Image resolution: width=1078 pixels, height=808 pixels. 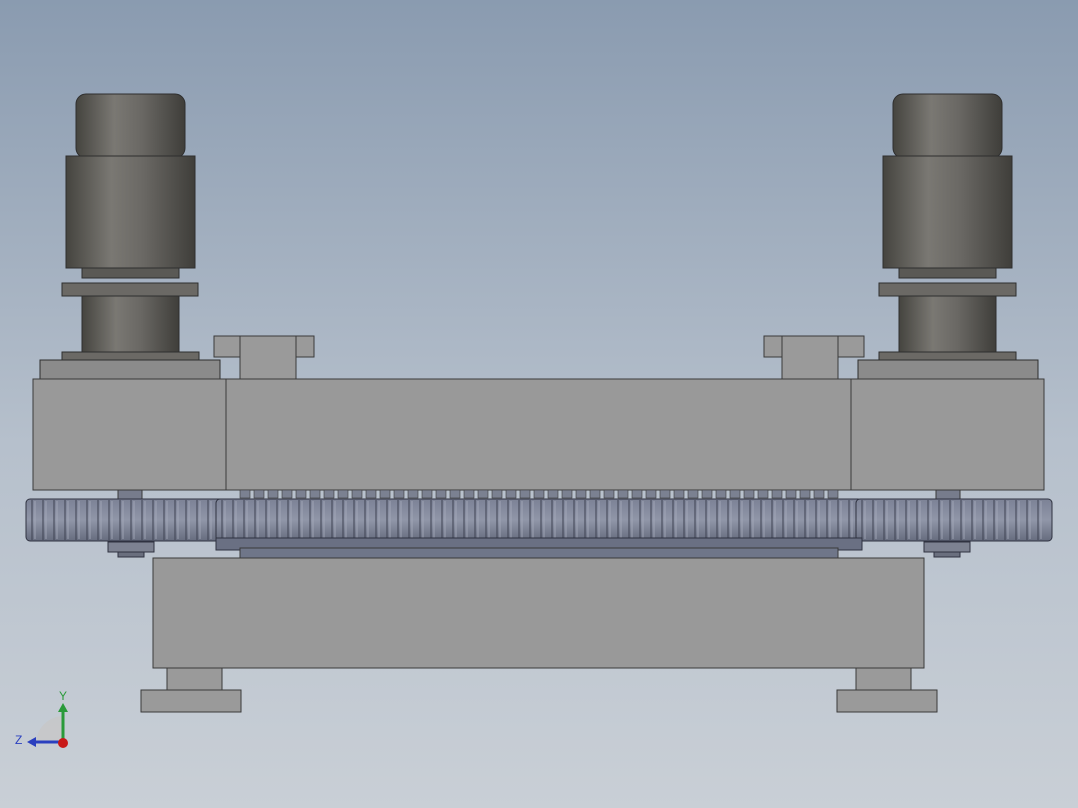 I want to click on top-bracket-right, so click(x=814, y=357).